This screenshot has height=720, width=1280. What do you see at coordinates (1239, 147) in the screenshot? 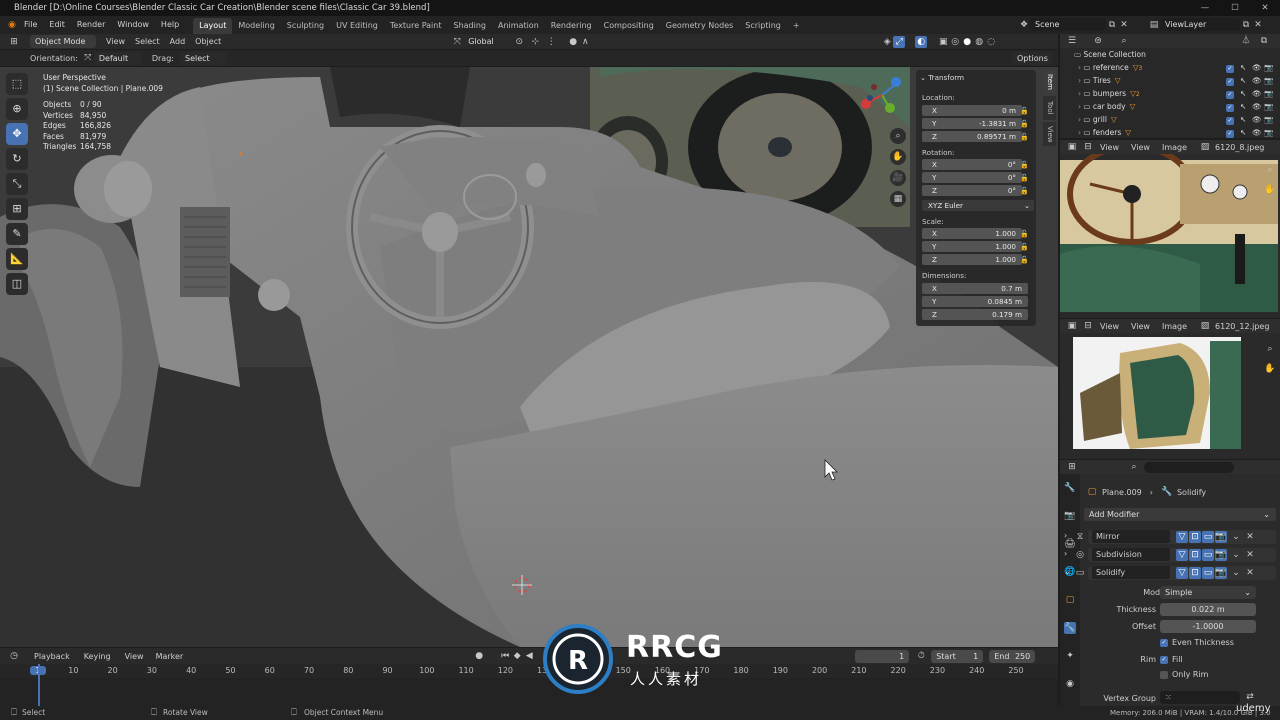
I see `image-name: 6120_8.jpeg` at bounding box center [1239, 147].